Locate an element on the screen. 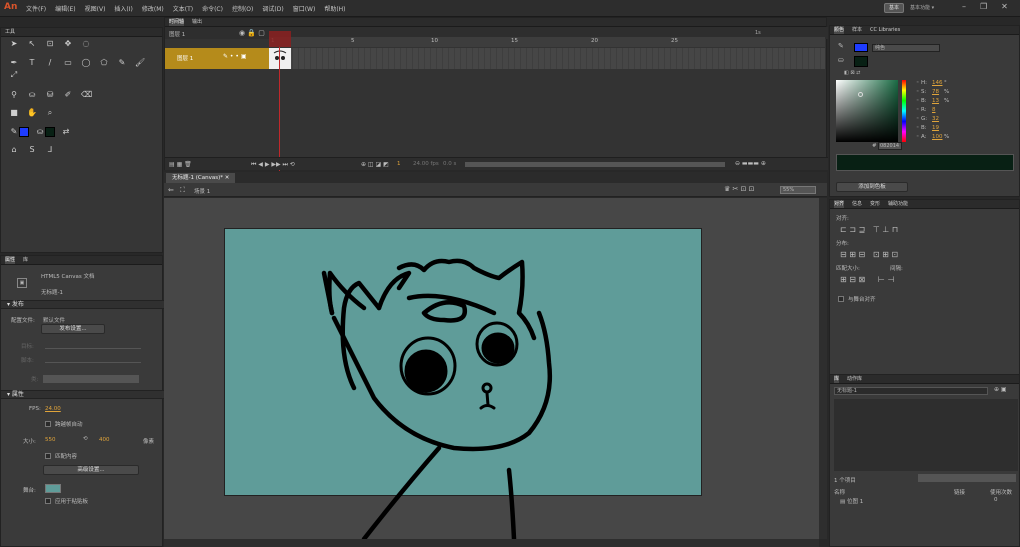  polystar-icon: ⬠ is located at coordinates (104, 63).